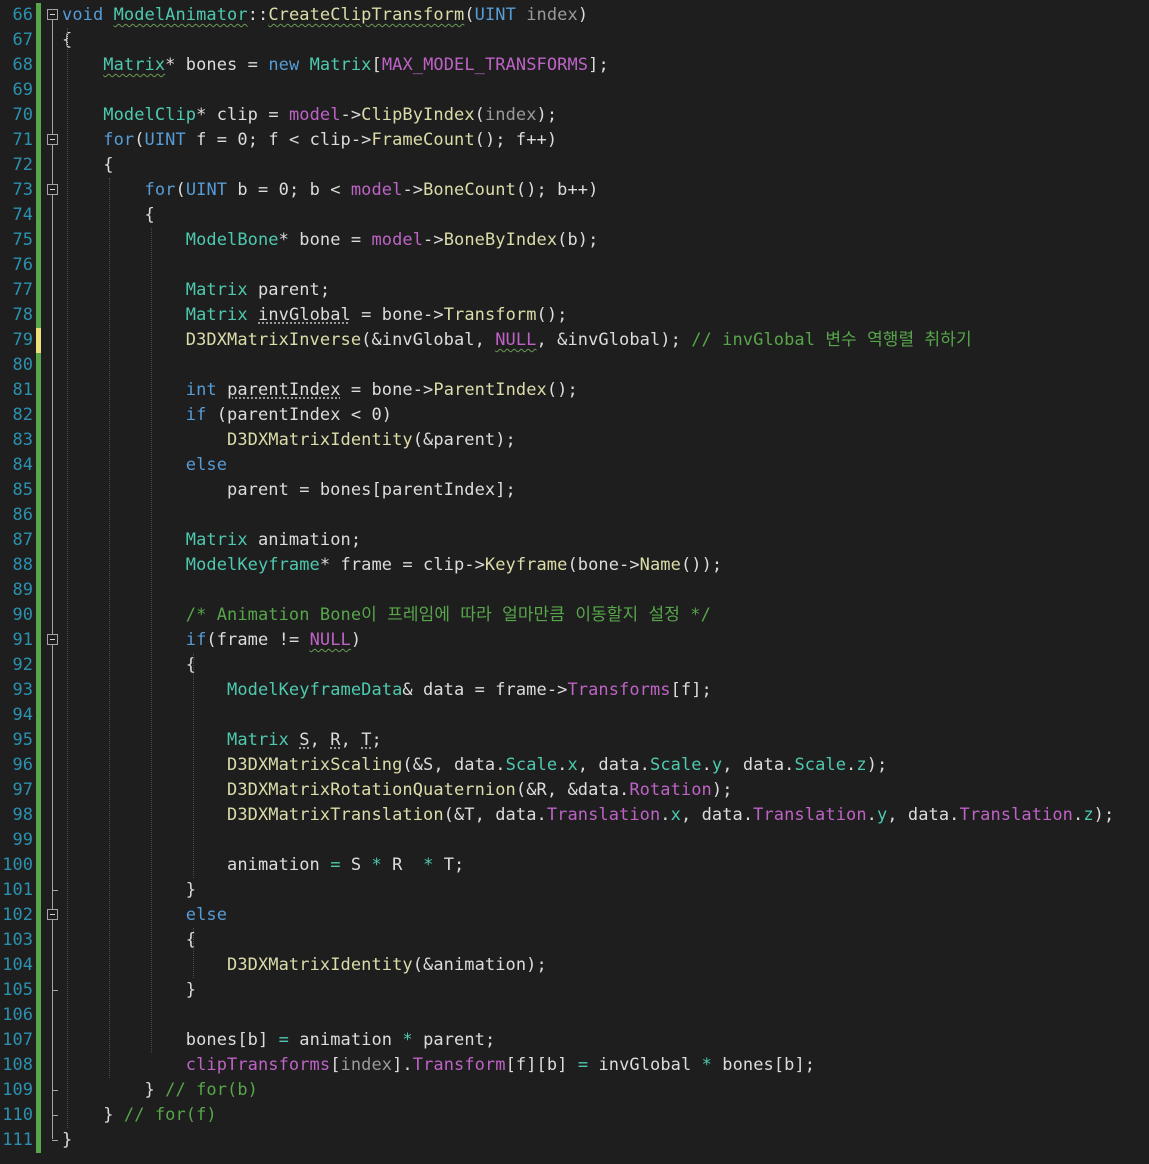 The height and width of the screenshot is (1164, 1149). What do you see at coordinates (574, 90) in the screenshot?
I see `code-line: 69` at bounding box center [574, 90].